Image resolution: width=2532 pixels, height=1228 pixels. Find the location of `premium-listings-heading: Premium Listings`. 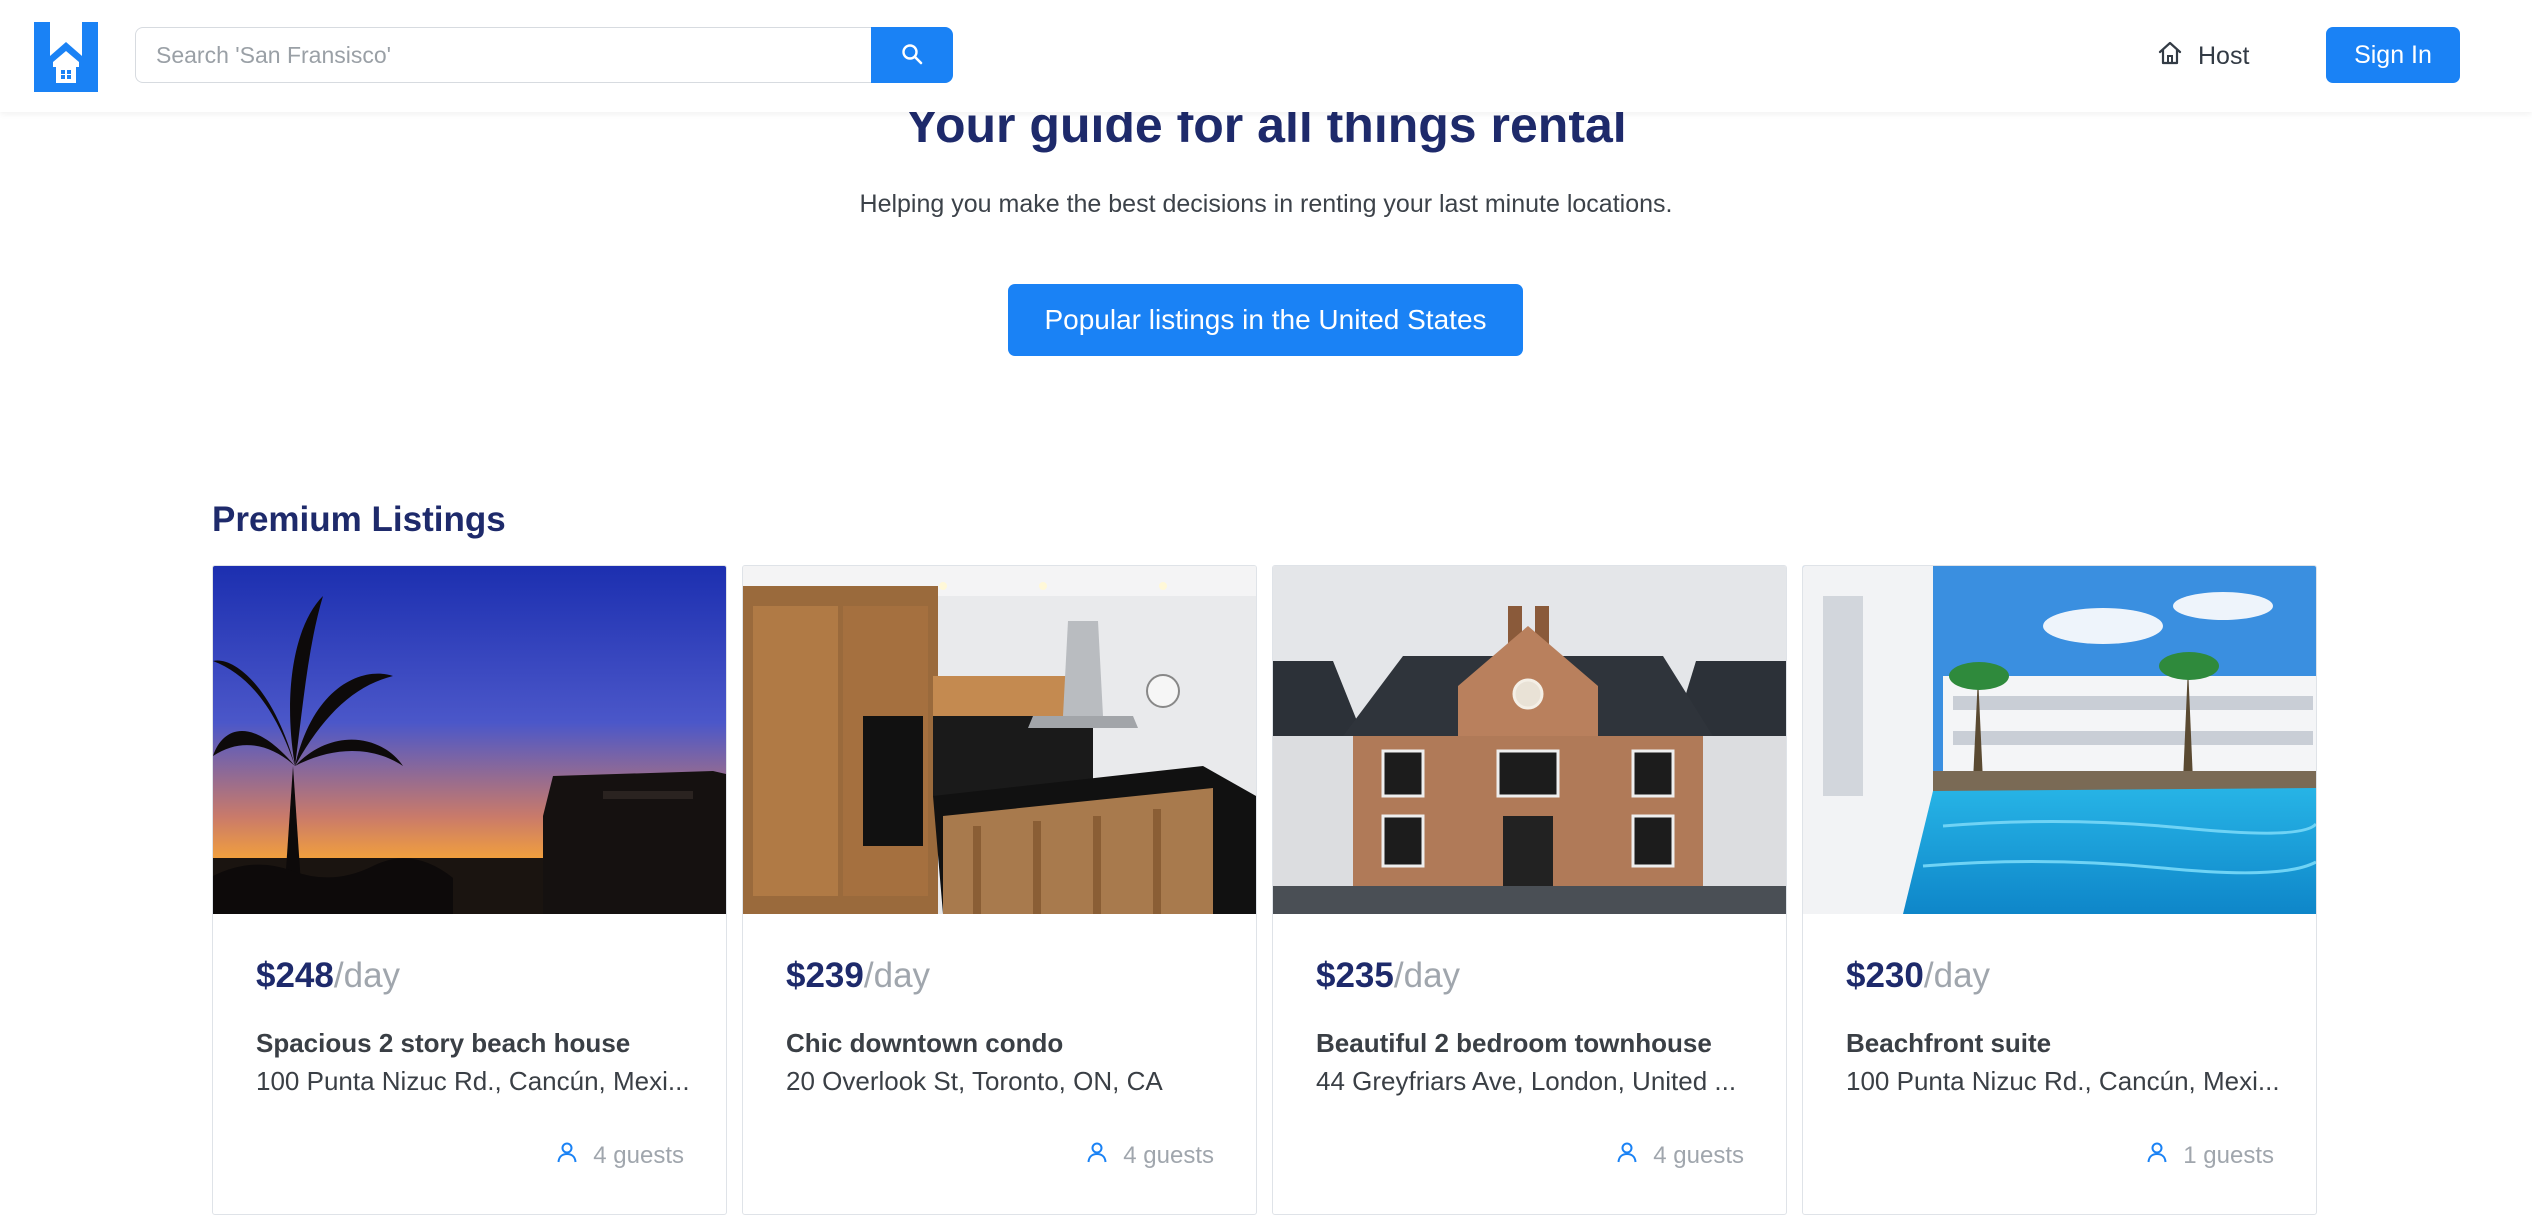

premium-listings-heading: Premium Listings is located at coordinates (359, 519).